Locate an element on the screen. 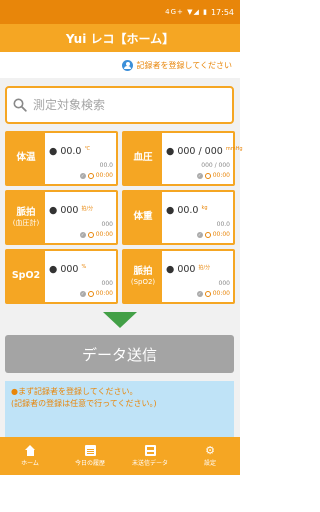 This screenshot has width=320, height=512. tab-home: ホーム is located at coordinates (30, 456).